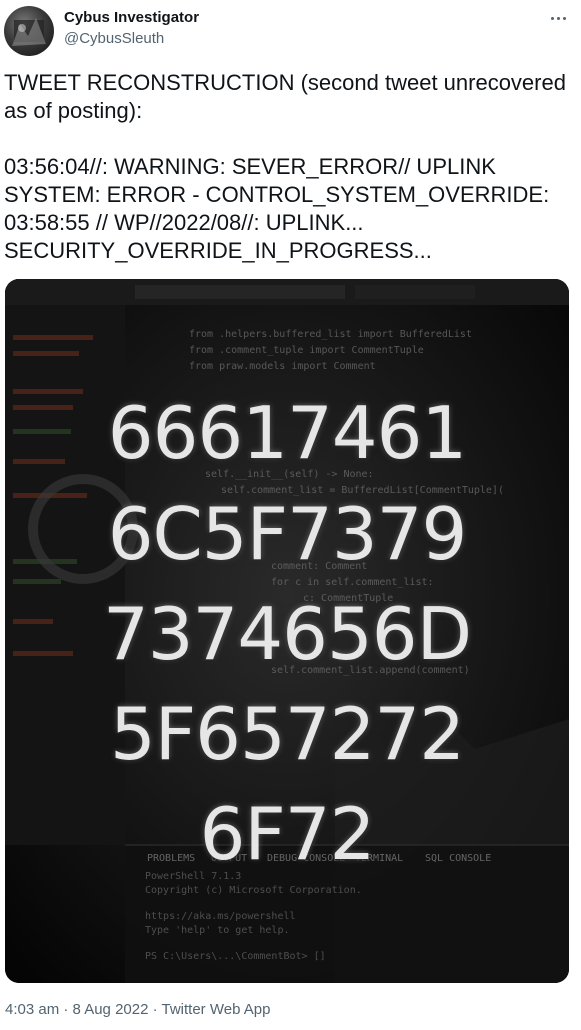  Describe the element at coordinates (306, 350) in the screenshot. I see `code-line: from .comment_tuple import CommentTuple` at that location.